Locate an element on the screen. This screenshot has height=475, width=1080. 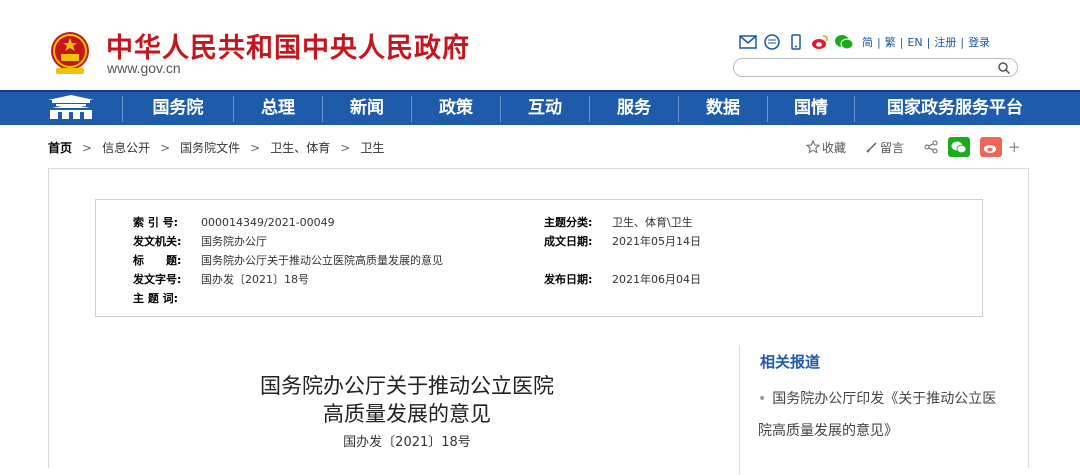
share-icon is located at coordinates (931, 147).